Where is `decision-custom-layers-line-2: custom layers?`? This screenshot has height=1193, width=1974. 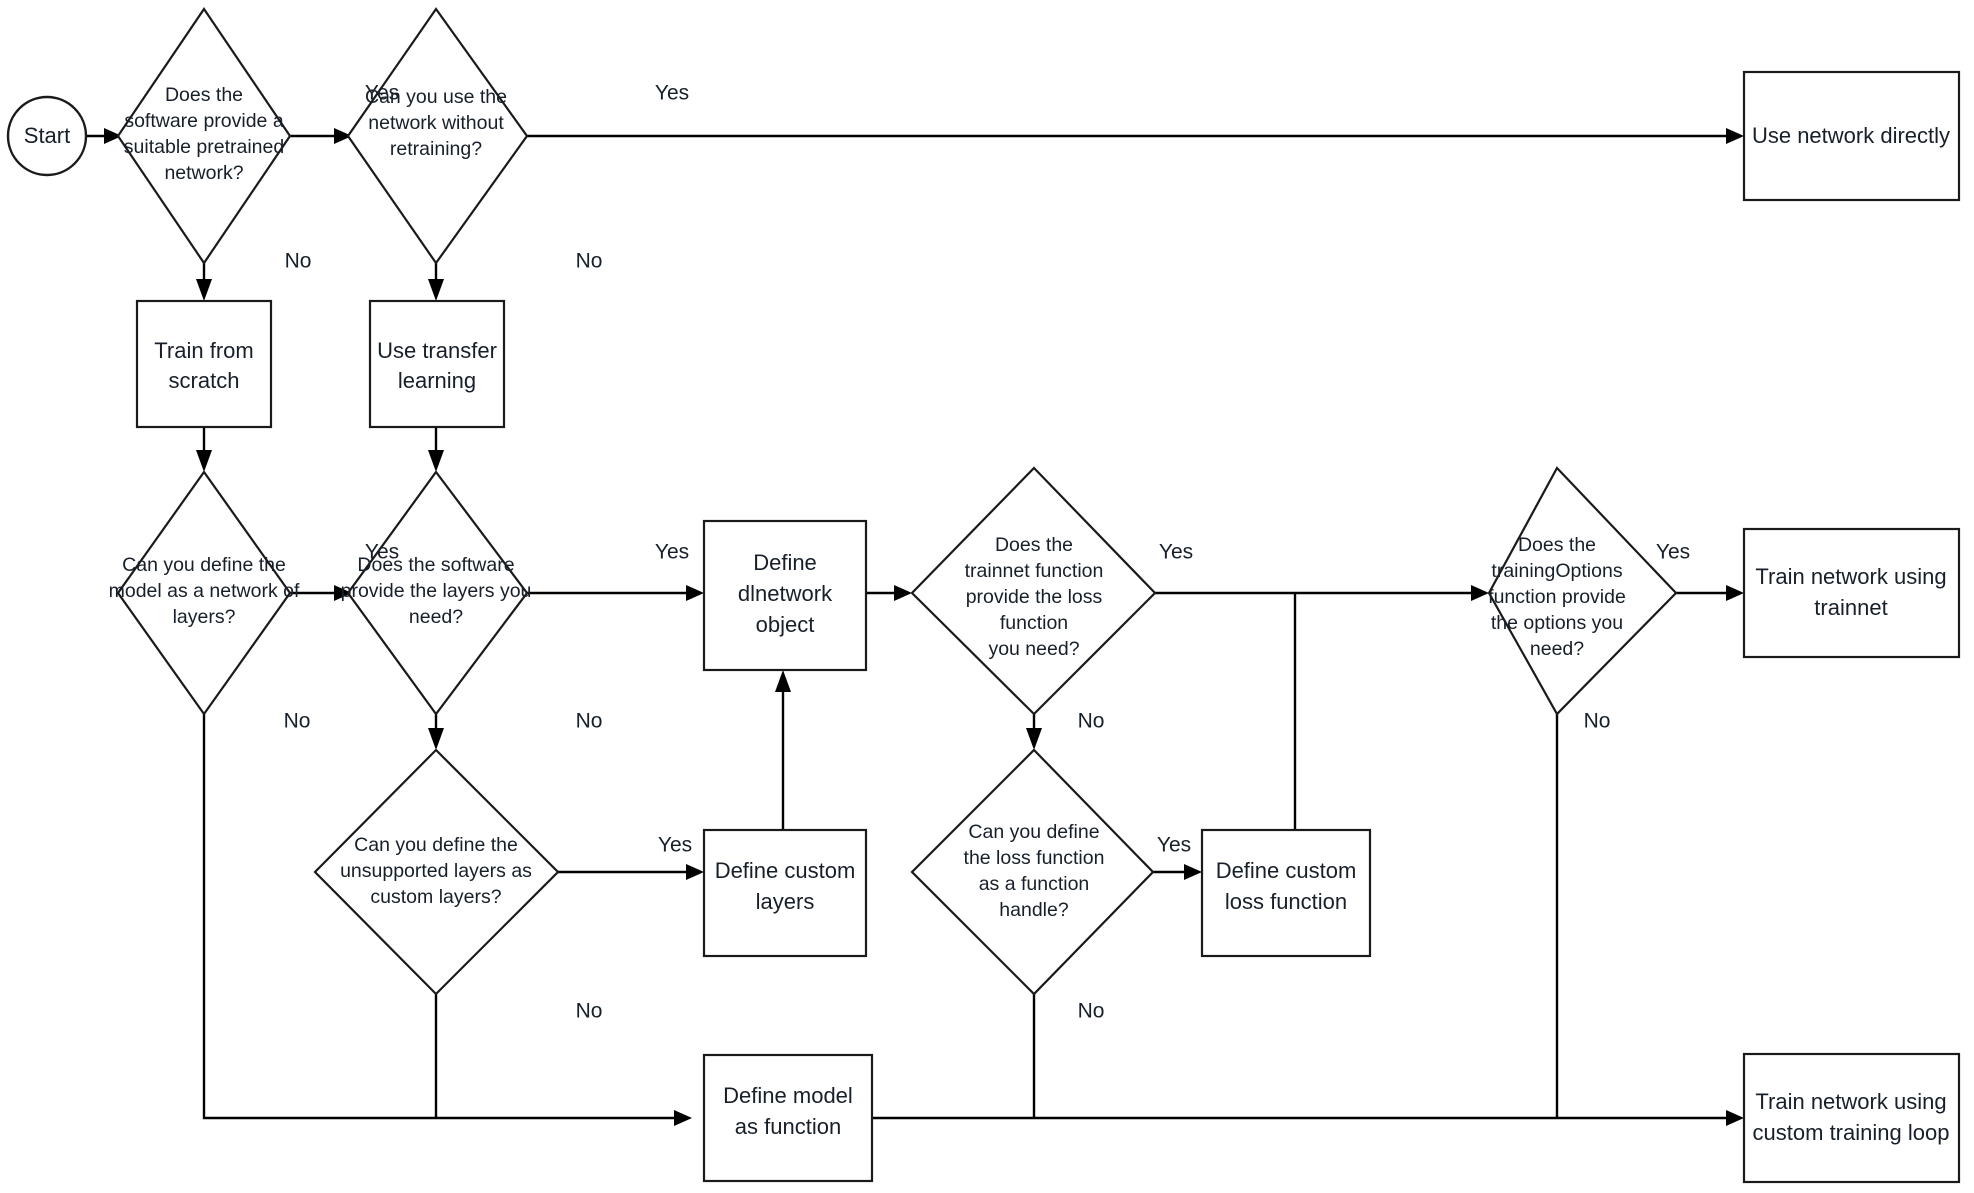 decision-custom-layers-line-2: custom layers? is located at coordinates (435, 897).